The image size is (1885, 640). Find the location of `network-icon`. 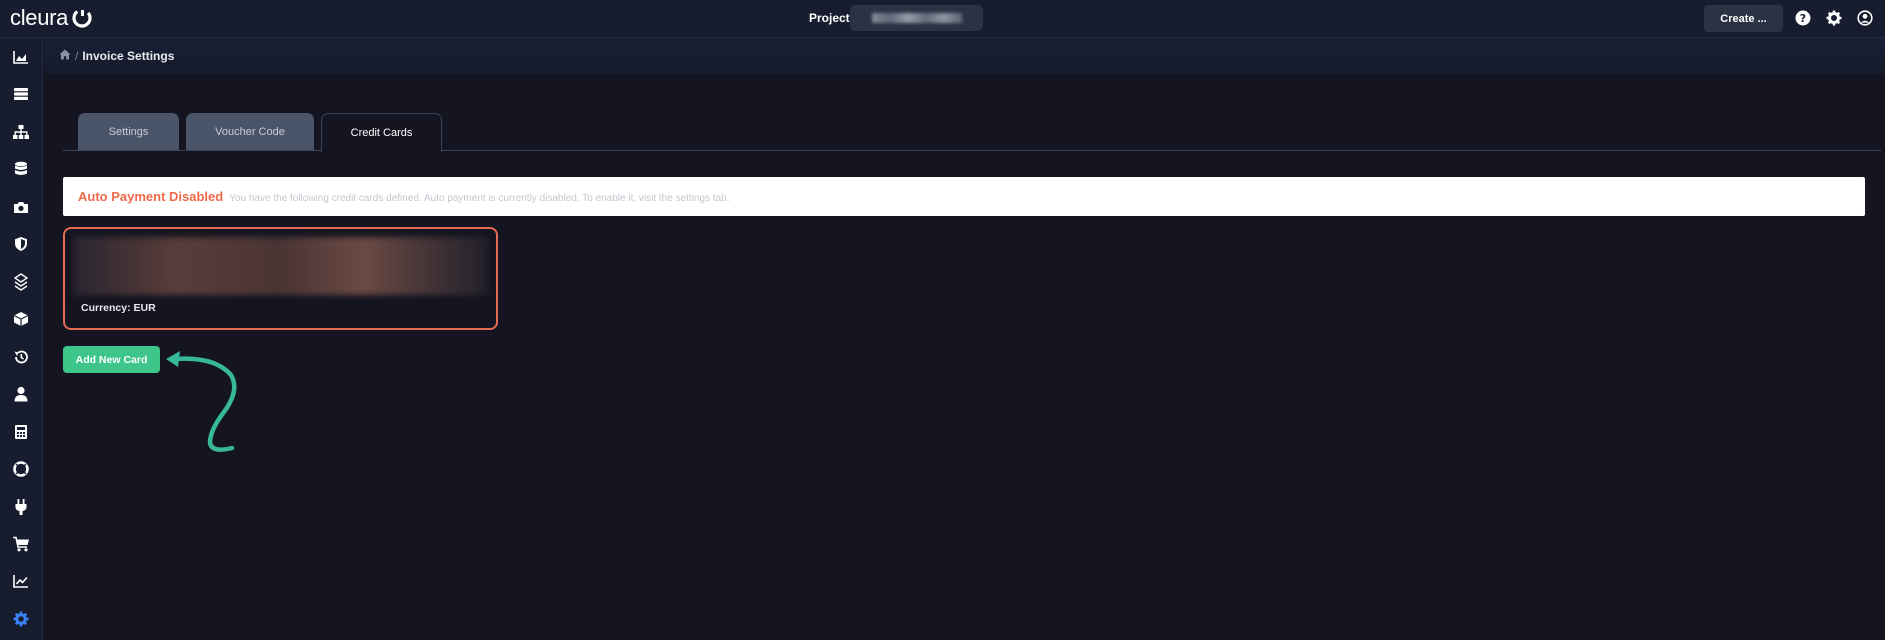

network-icon is located at coordinates (21, 132).